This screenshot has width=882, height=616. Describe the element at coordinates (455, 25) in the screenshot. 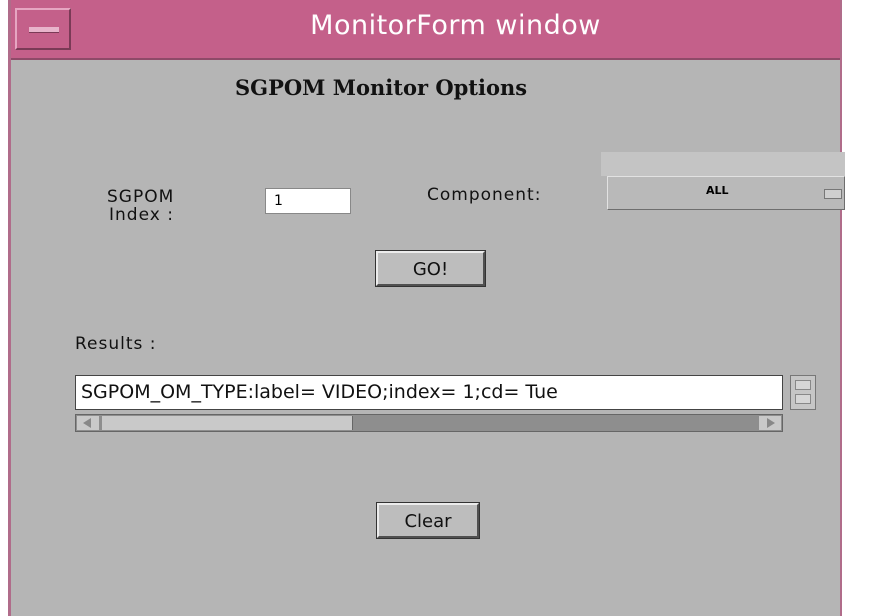

I see `window-title: MonitorForm window` at that location.